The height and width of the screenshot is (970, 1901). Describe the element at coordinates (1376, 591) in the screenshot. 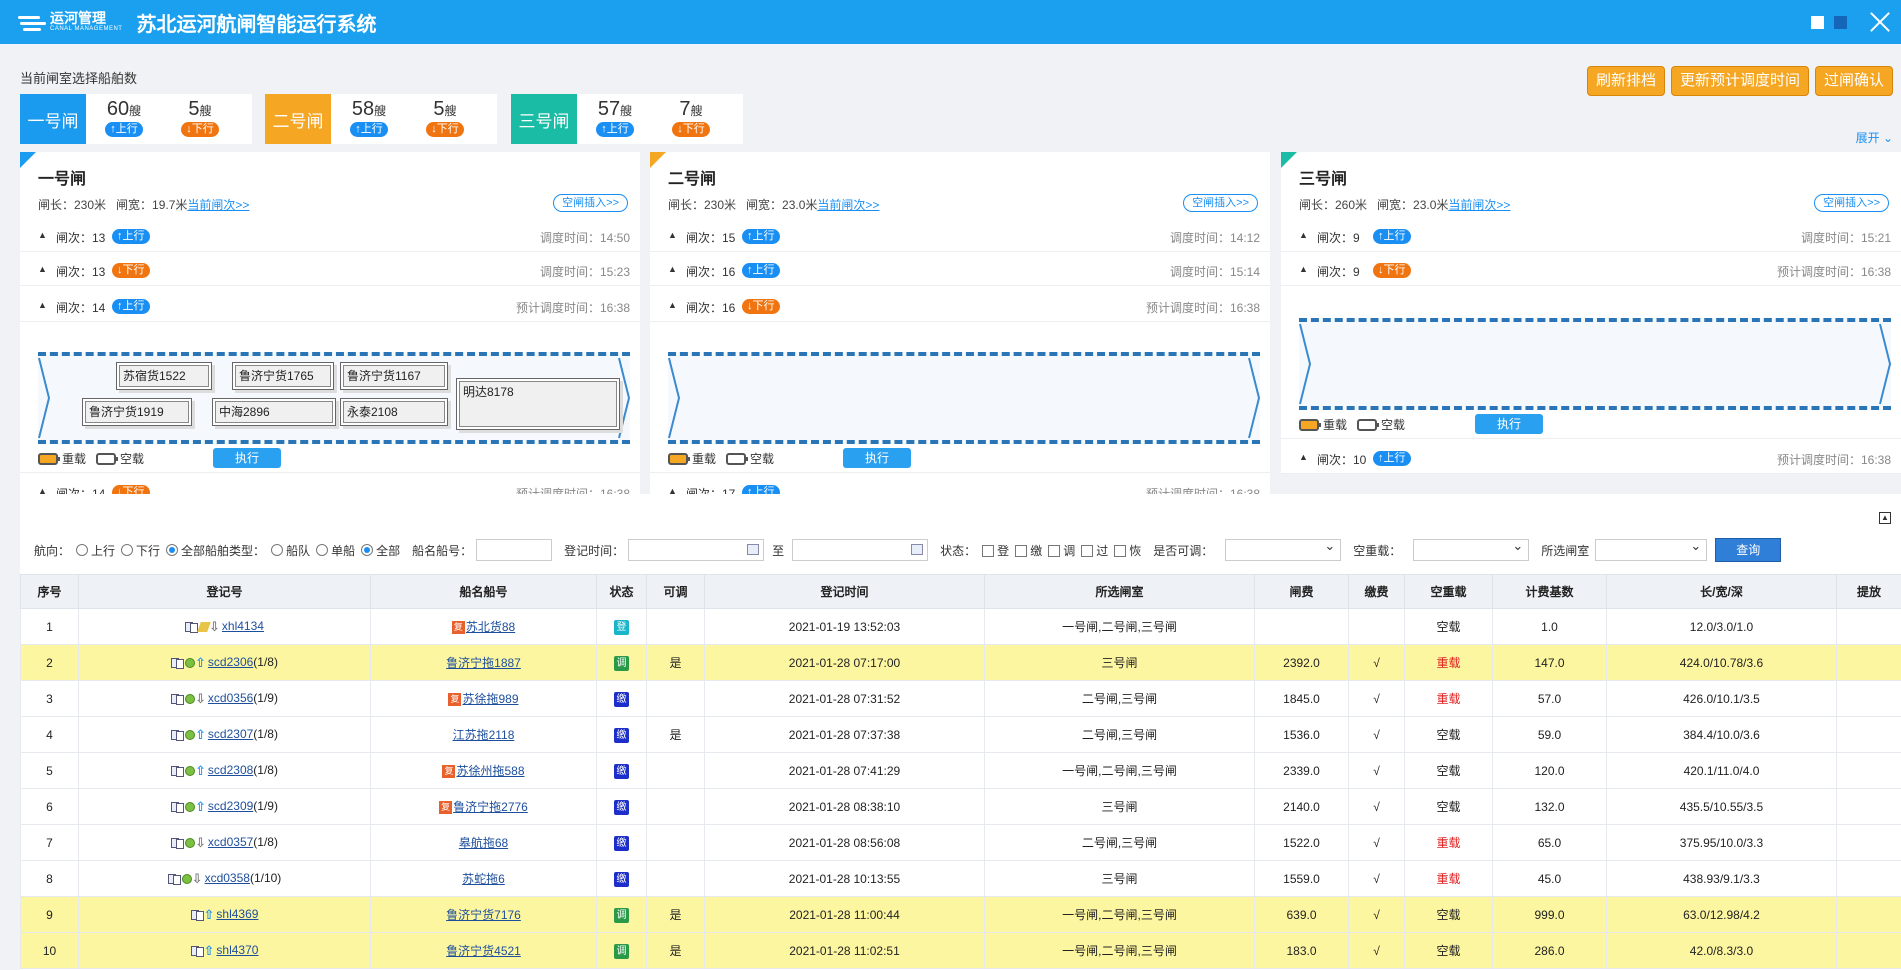

I see `column-header: 缴费` at that location.